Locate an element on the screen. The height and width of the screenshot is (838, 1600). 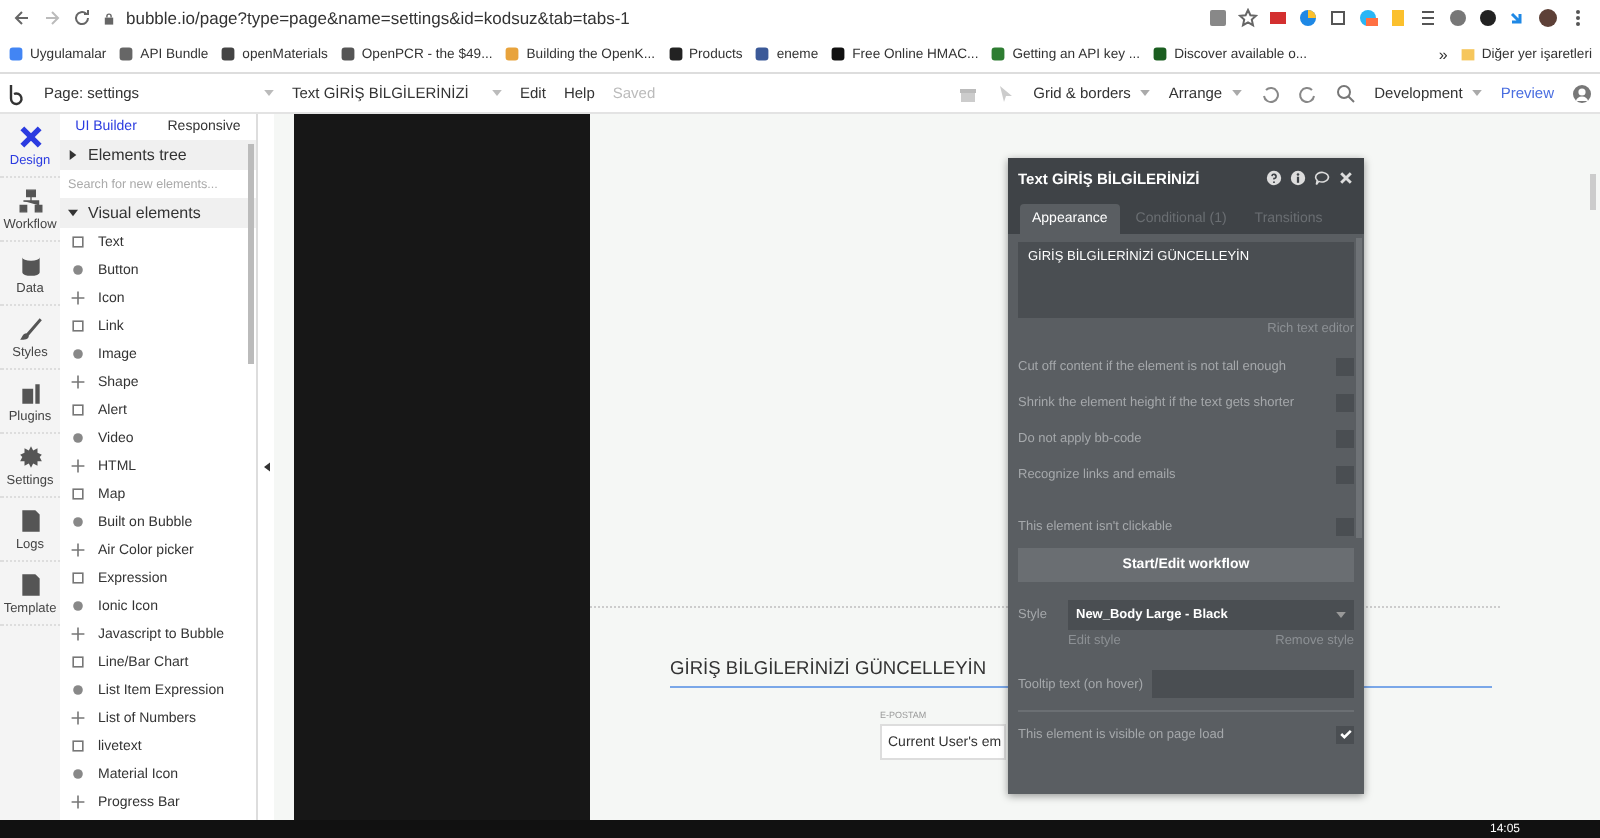
close-icon is located at coordinates (1346, 178).